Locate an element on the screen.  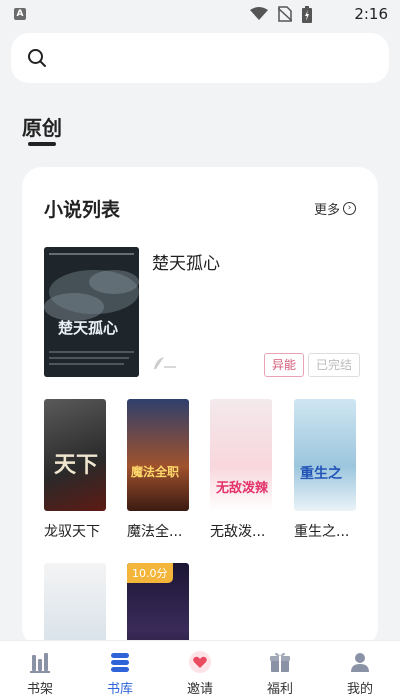
section-title: 原创 is located at coordinates (42, 126).